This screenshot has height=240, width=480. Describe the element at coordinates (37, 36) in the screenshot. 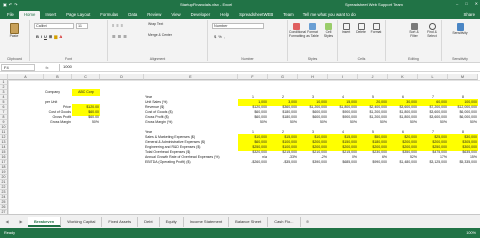

I see `bold-button: B` at that location.